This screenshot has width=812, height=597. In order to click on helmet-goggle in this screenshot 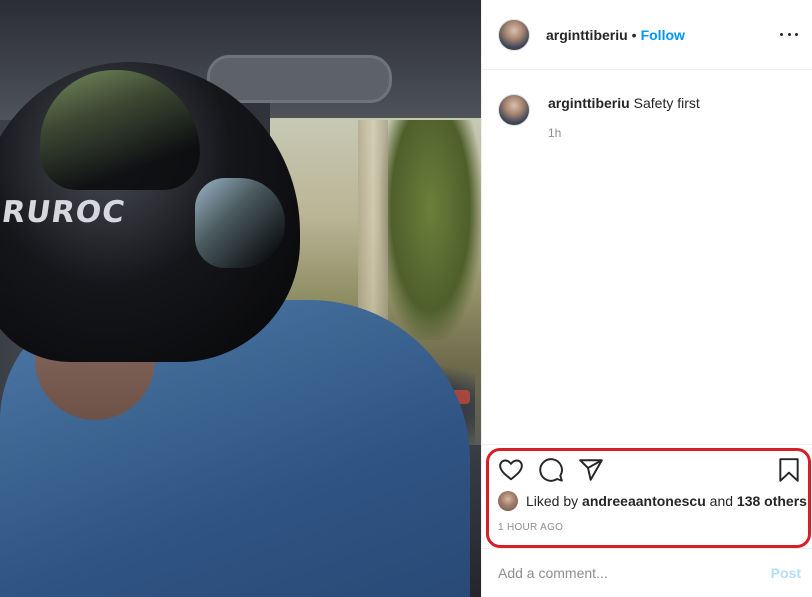, I will do `click(240, 223)`.